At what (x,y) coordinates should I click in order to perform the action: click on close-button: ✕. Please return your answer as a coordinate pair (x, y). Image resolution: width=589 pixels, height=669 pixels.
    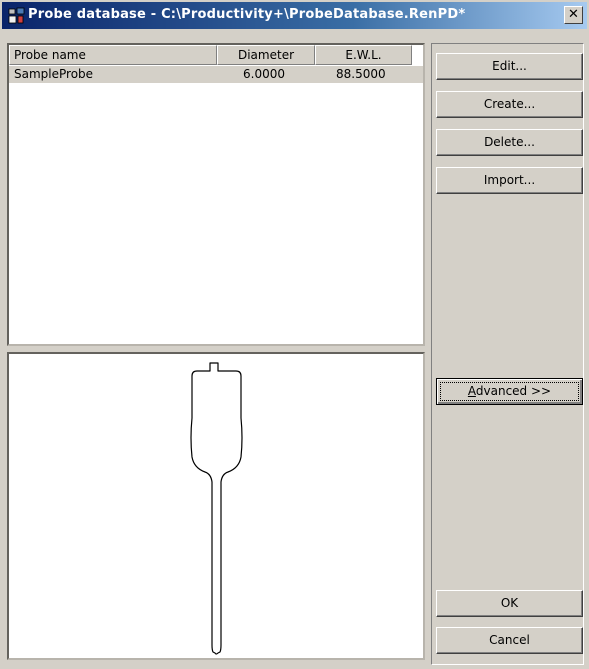
    Looking at the image, I should click on (573, 15).